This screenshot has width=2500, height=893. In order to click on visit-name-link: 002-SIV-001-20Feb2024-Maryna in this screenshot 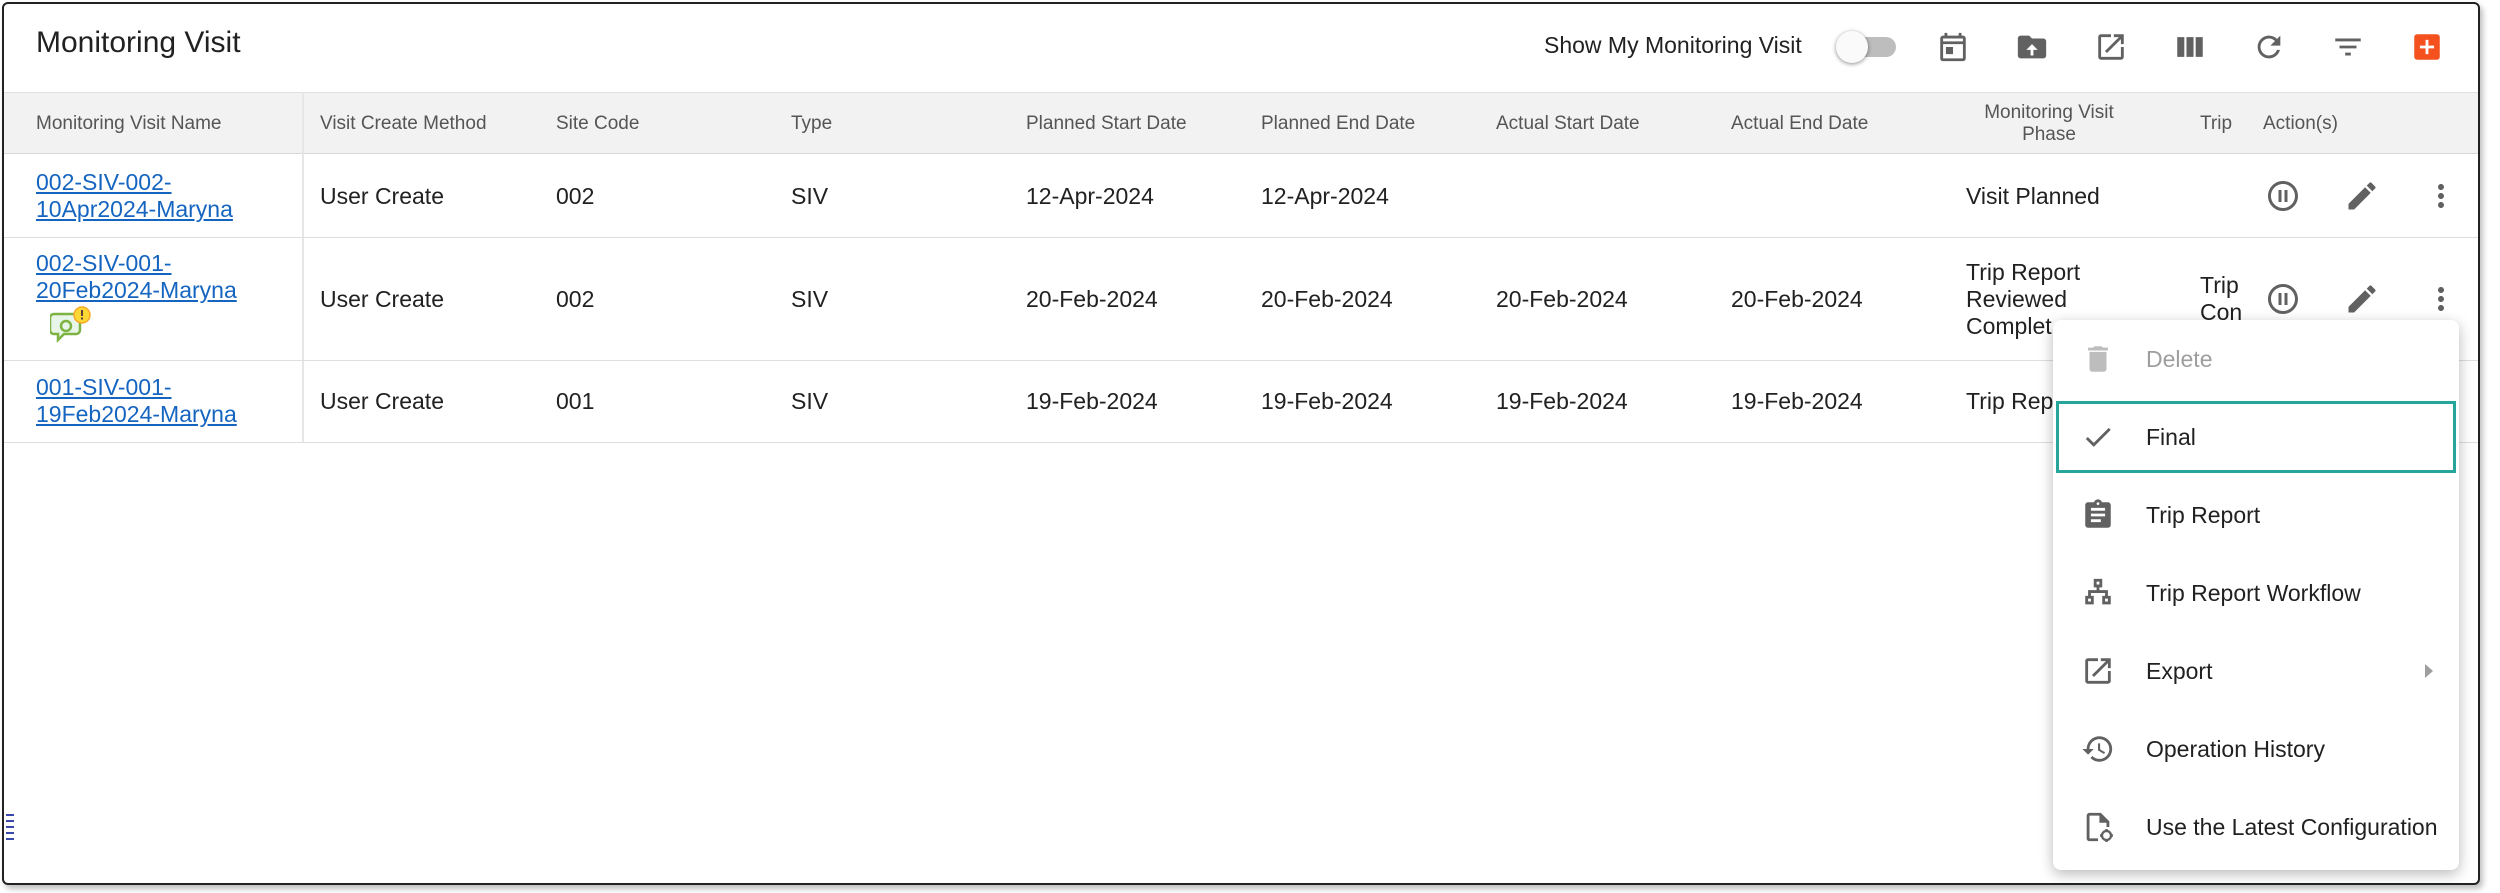, I will do `click(156, 277)`.